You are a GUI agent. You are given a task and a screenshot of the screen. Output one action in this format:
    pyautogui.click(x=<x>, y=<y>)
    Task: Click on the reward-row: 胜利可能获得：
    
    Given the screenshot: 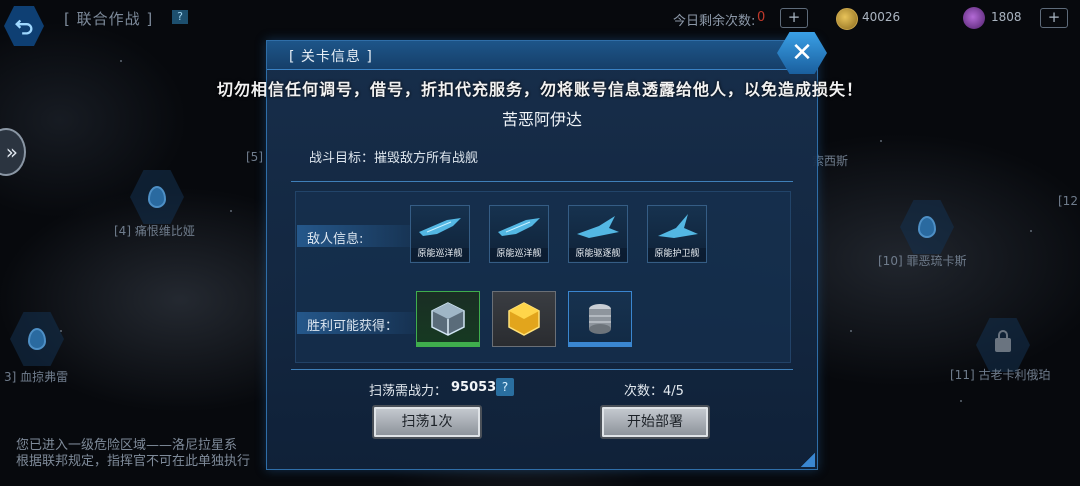 What is the action you would take?
    pyautogui.click(x=356, y=323)
    